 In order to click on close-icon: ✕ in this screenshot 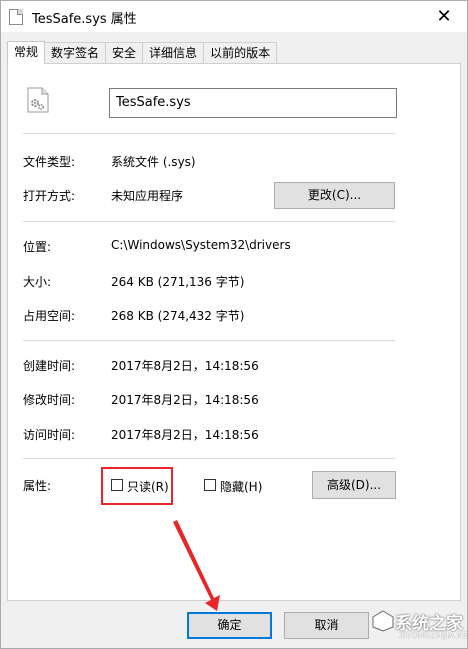, I will do `click(444, 16)`.